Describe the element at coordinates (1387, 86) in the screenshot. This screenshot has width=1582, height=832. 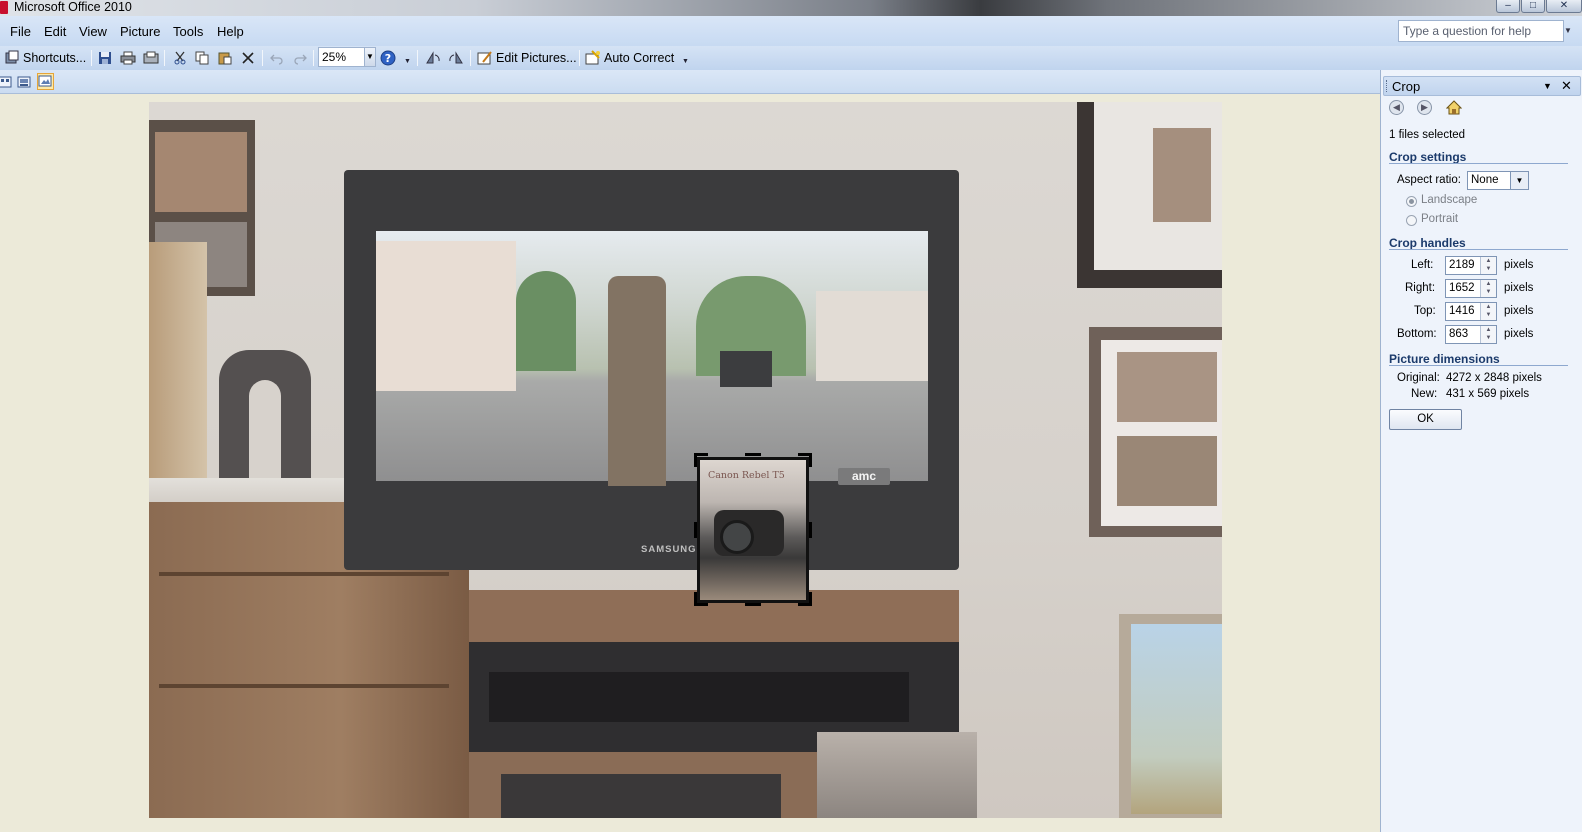
I see `pane-grip-icon` at that location.